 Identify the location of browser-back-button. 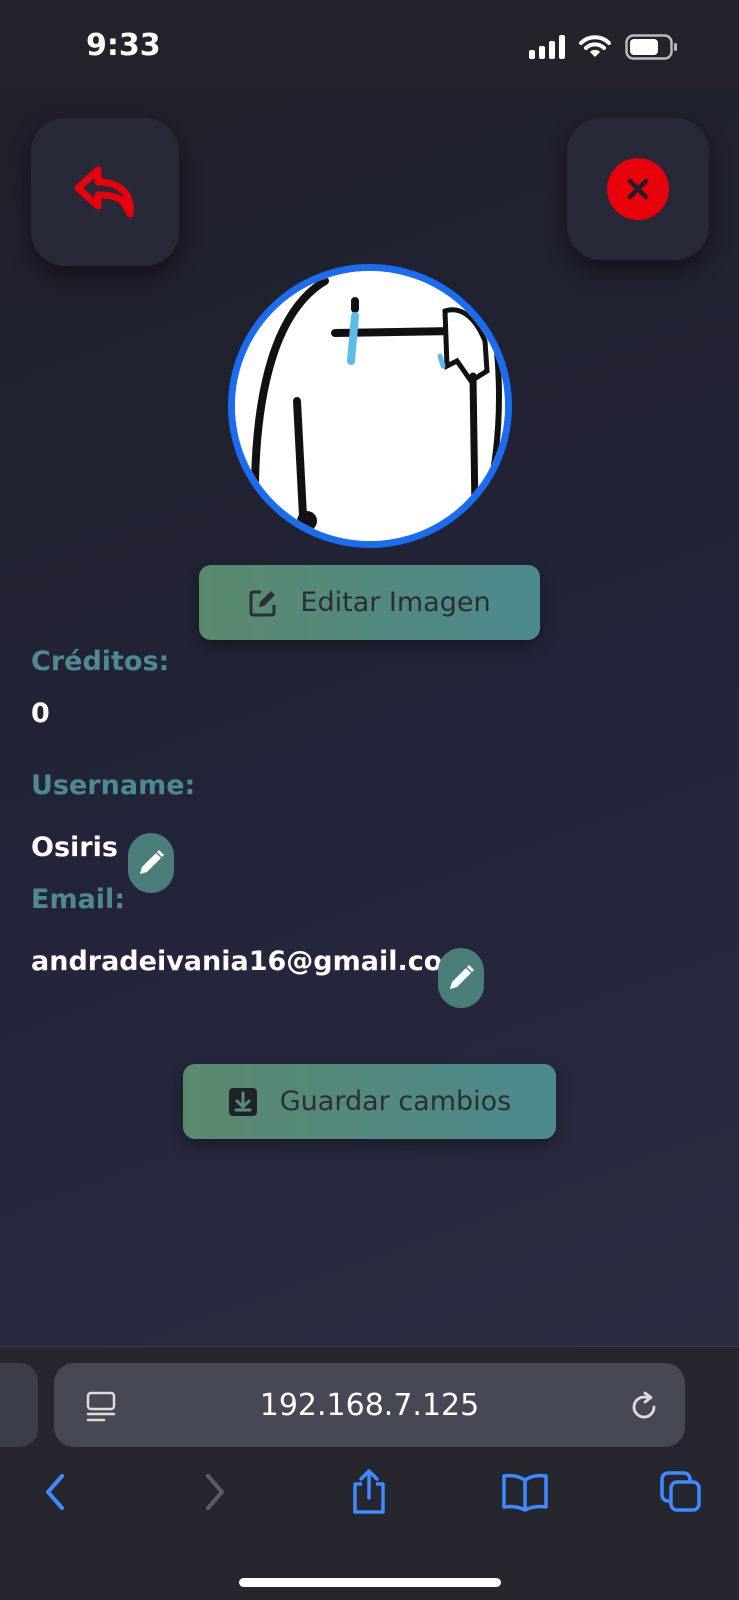
(55, 1492).